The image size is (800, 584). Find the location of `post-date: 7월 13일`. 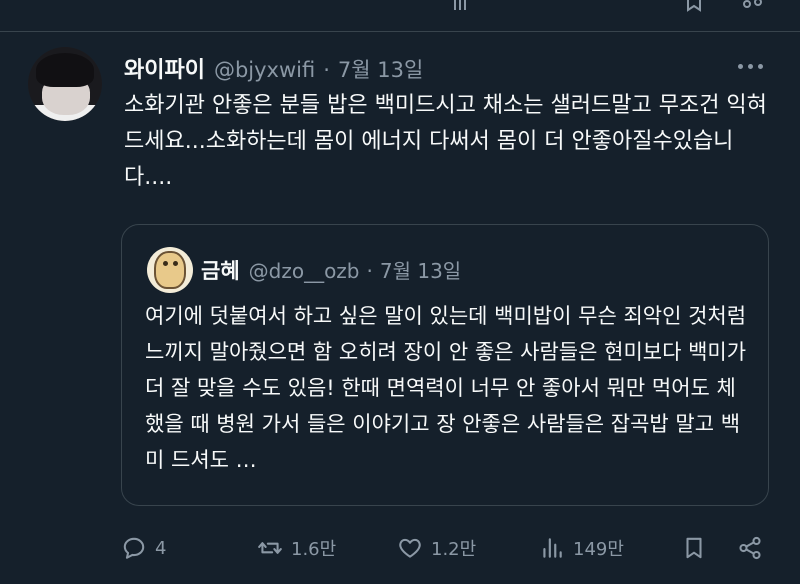

post-date: 7월 13일 is located at coordinates (380, 69).